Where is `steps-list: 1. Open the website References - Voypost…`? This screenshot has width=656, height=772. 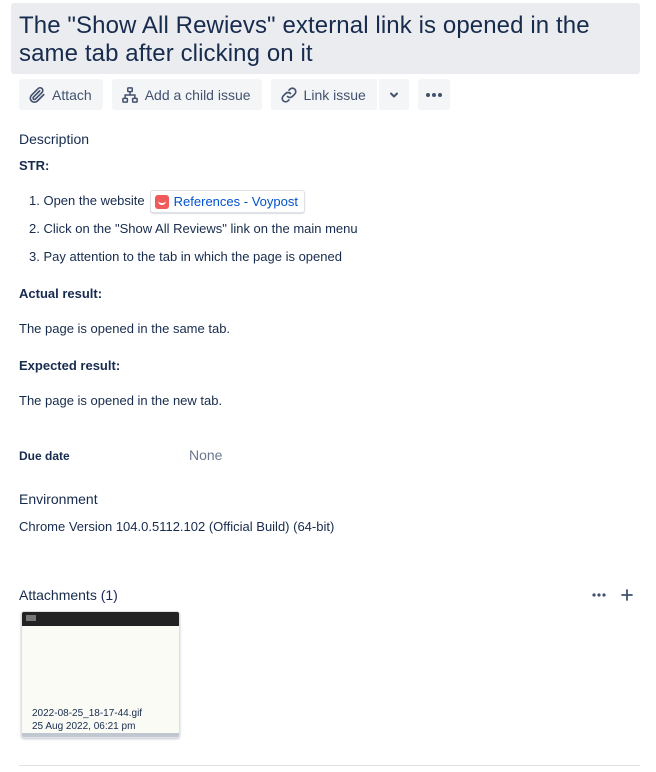 steps-list: 1. Open the website References - Voypost… is located at coordinates (193, 232).